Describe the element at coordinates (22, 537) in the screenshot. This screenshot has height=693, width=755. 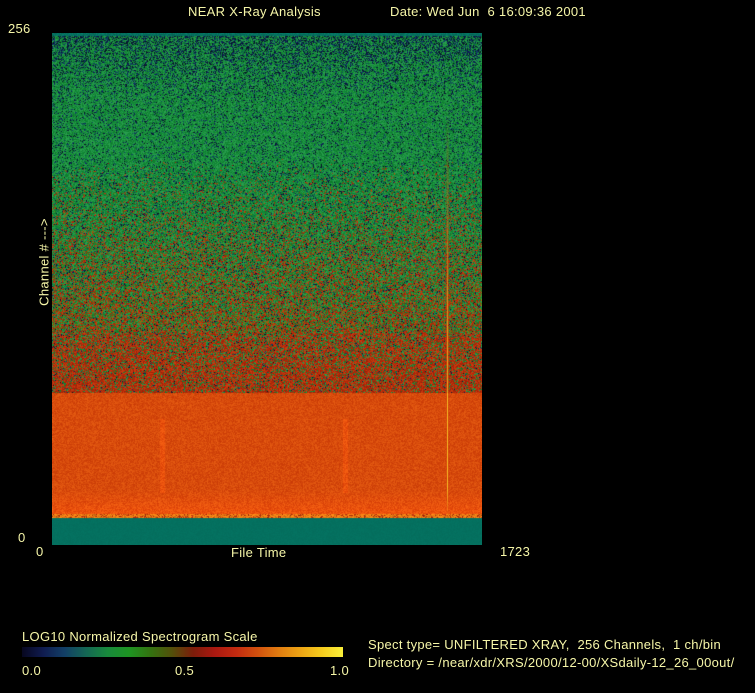
I see `y-axis-min-label: 0` at that location.